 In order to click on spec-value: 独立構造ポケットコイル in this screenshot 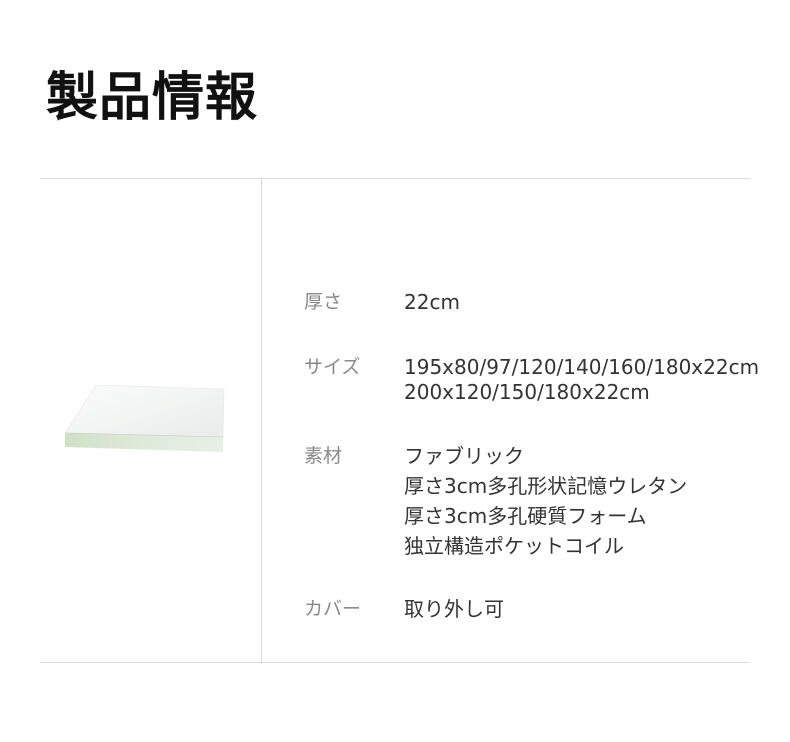, I will do `click(514, 546)`.